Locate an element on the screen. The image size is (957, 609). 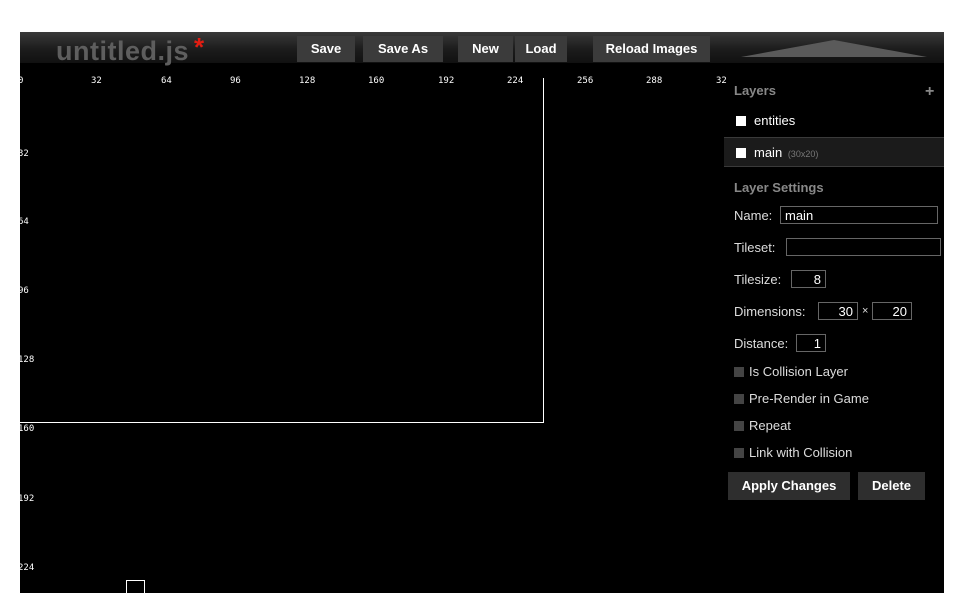
is-collision-label: Is Collision Layer is located at coordinates (798, 371).